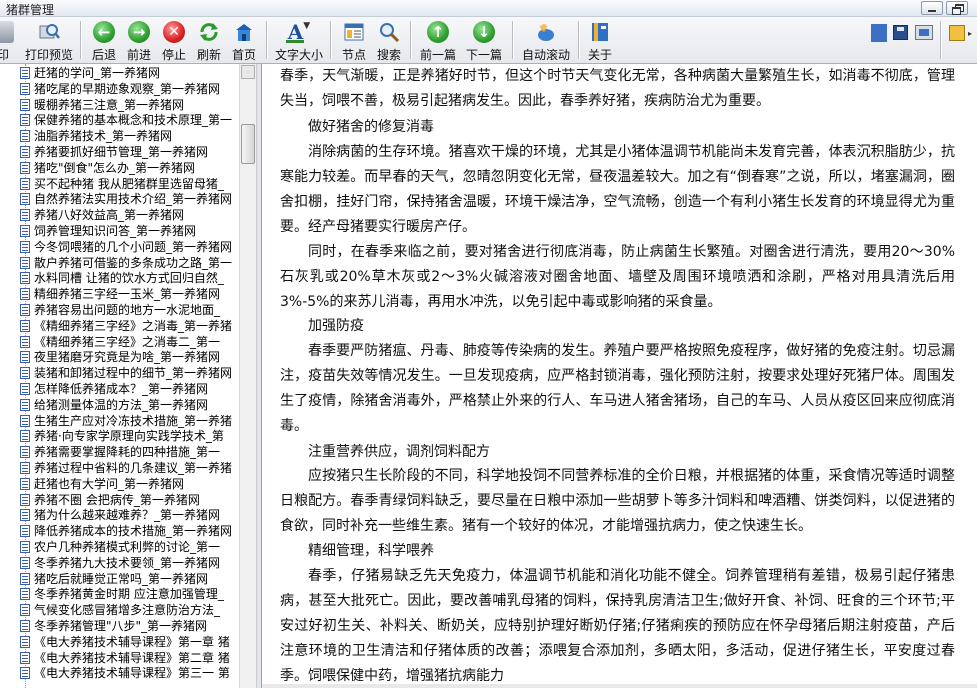 The image size is (977, 688). What do you see at coordinates (484, 32) in the screenshot?
I see `down-arrow-icon: ↓` at bounding box center [484, 32].